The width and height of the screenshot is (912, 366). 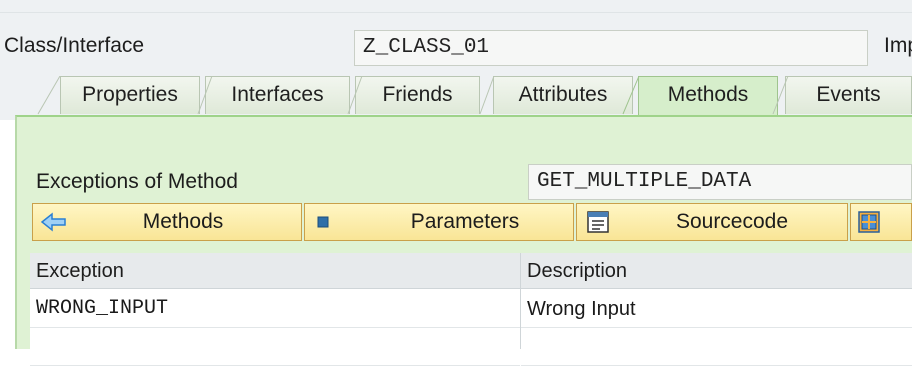 I want to click on exceptions-of-method-label: Exceptions of Method, so click(x=137, y=181).